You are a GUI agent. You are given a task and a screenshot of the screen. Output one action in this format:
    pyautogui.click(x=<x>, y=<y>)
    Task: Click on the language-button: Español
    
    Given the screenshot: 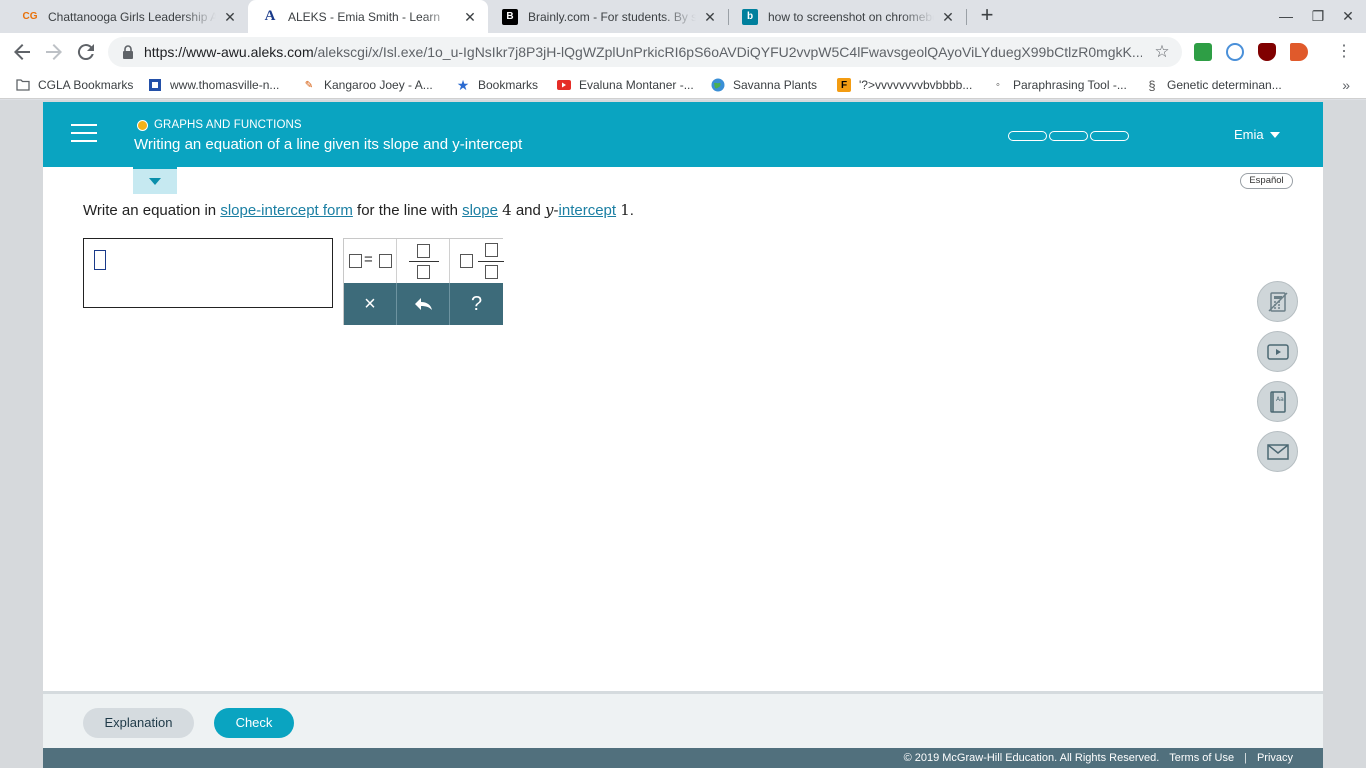 What is the action you would take?
    pyautogui.click(x=1266, y=181)
    